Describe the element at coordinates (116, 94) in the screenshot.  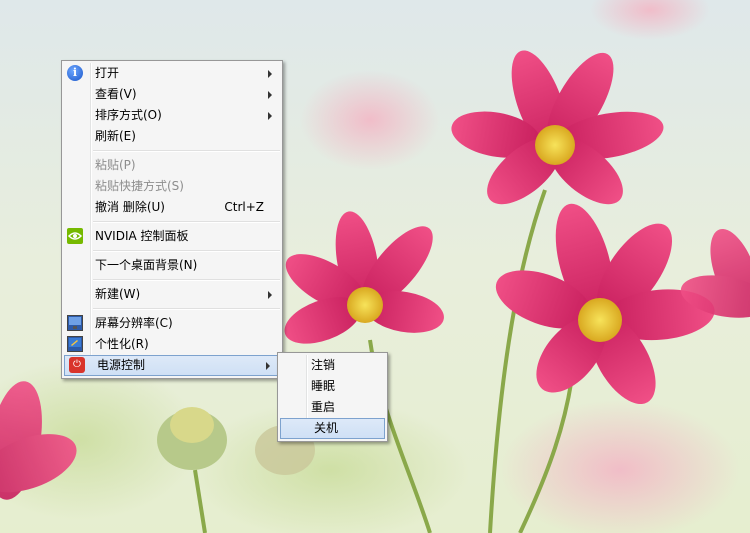
I see `menu-item-label: 查看(V)` at that location.